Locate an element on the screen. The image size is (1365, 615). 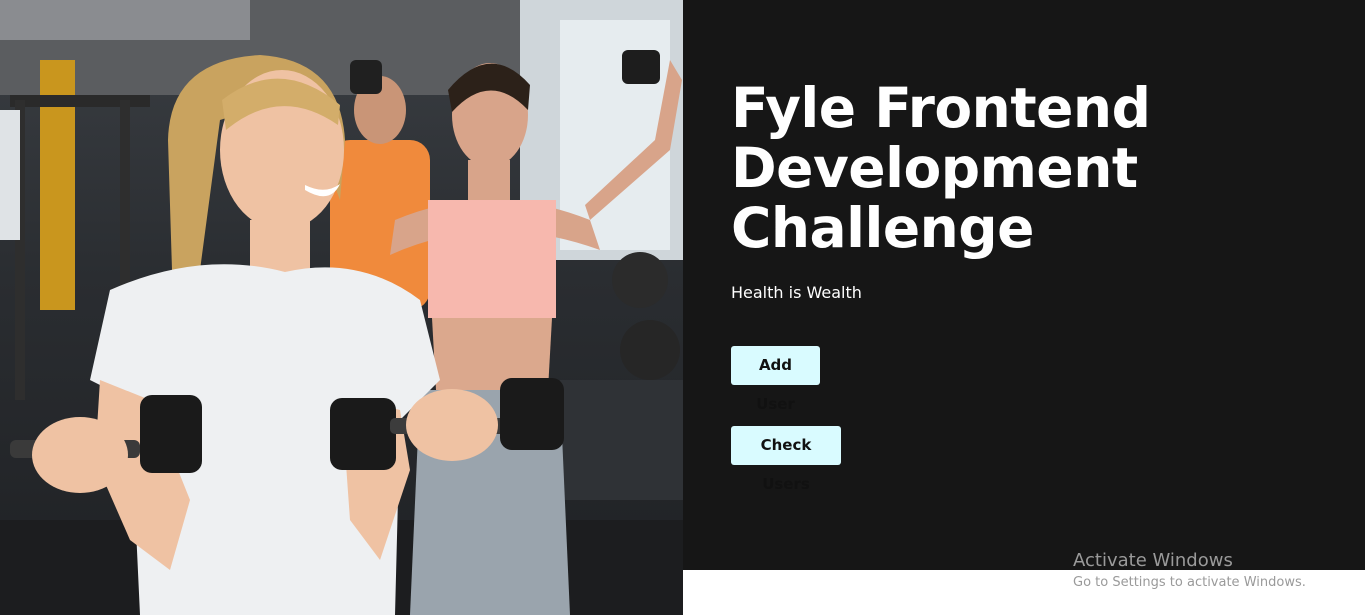
page-title: Fyle Frontend Development Challenge is located at coordinates (941, 168).